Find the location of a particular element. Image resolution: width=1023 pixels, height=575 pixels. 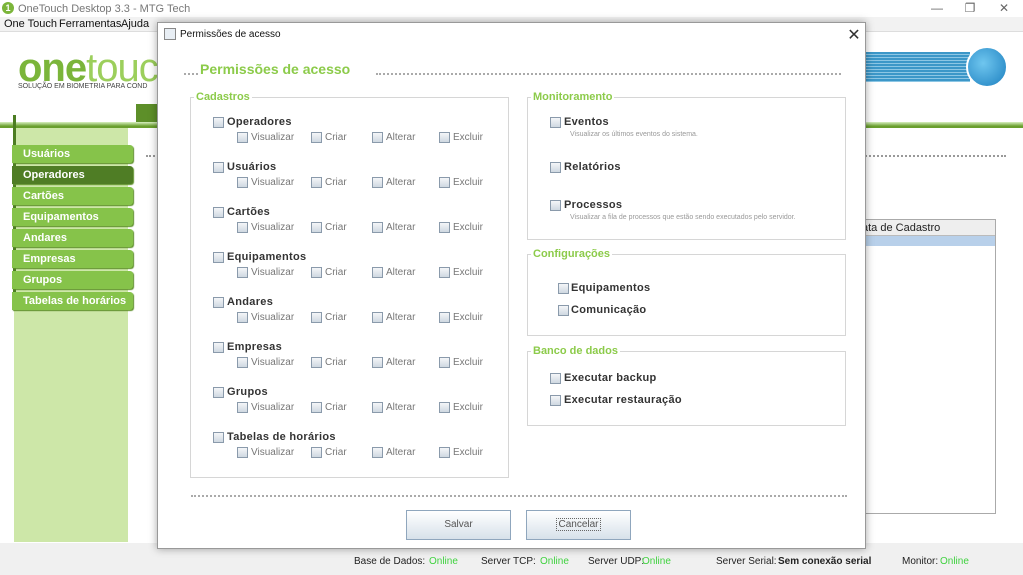

group-label-1: Usuários is located at coordinates (252, 167).